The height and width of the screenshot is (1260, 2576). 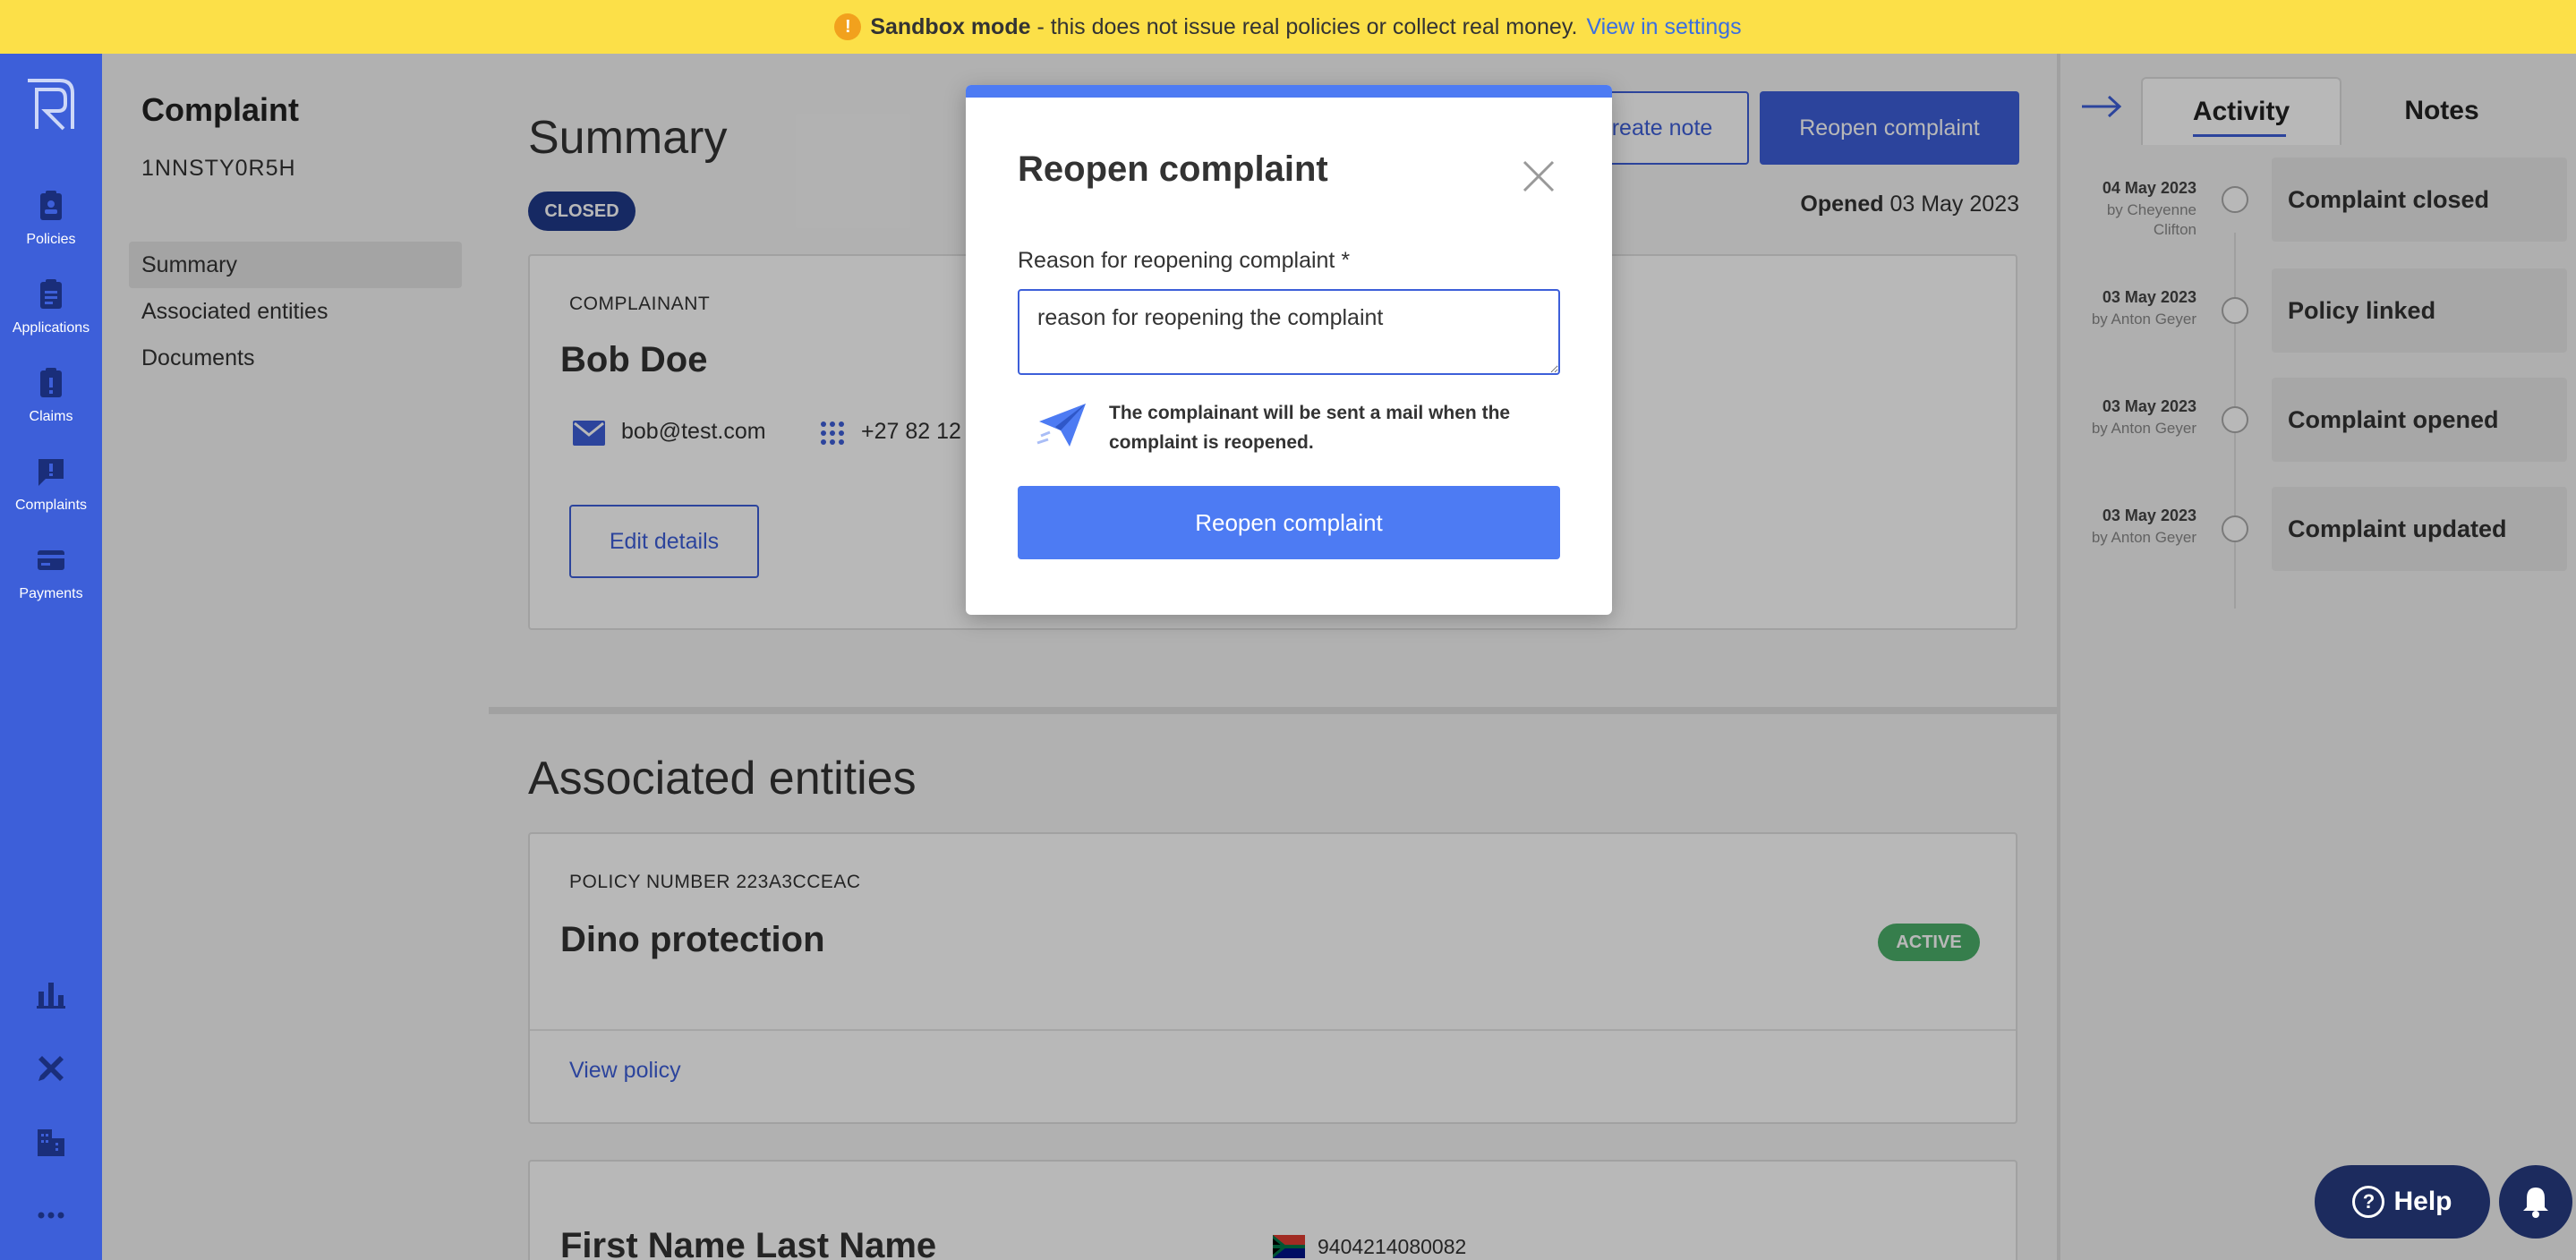 I want to click on bell-icon, so click(x=2535, y=1203).